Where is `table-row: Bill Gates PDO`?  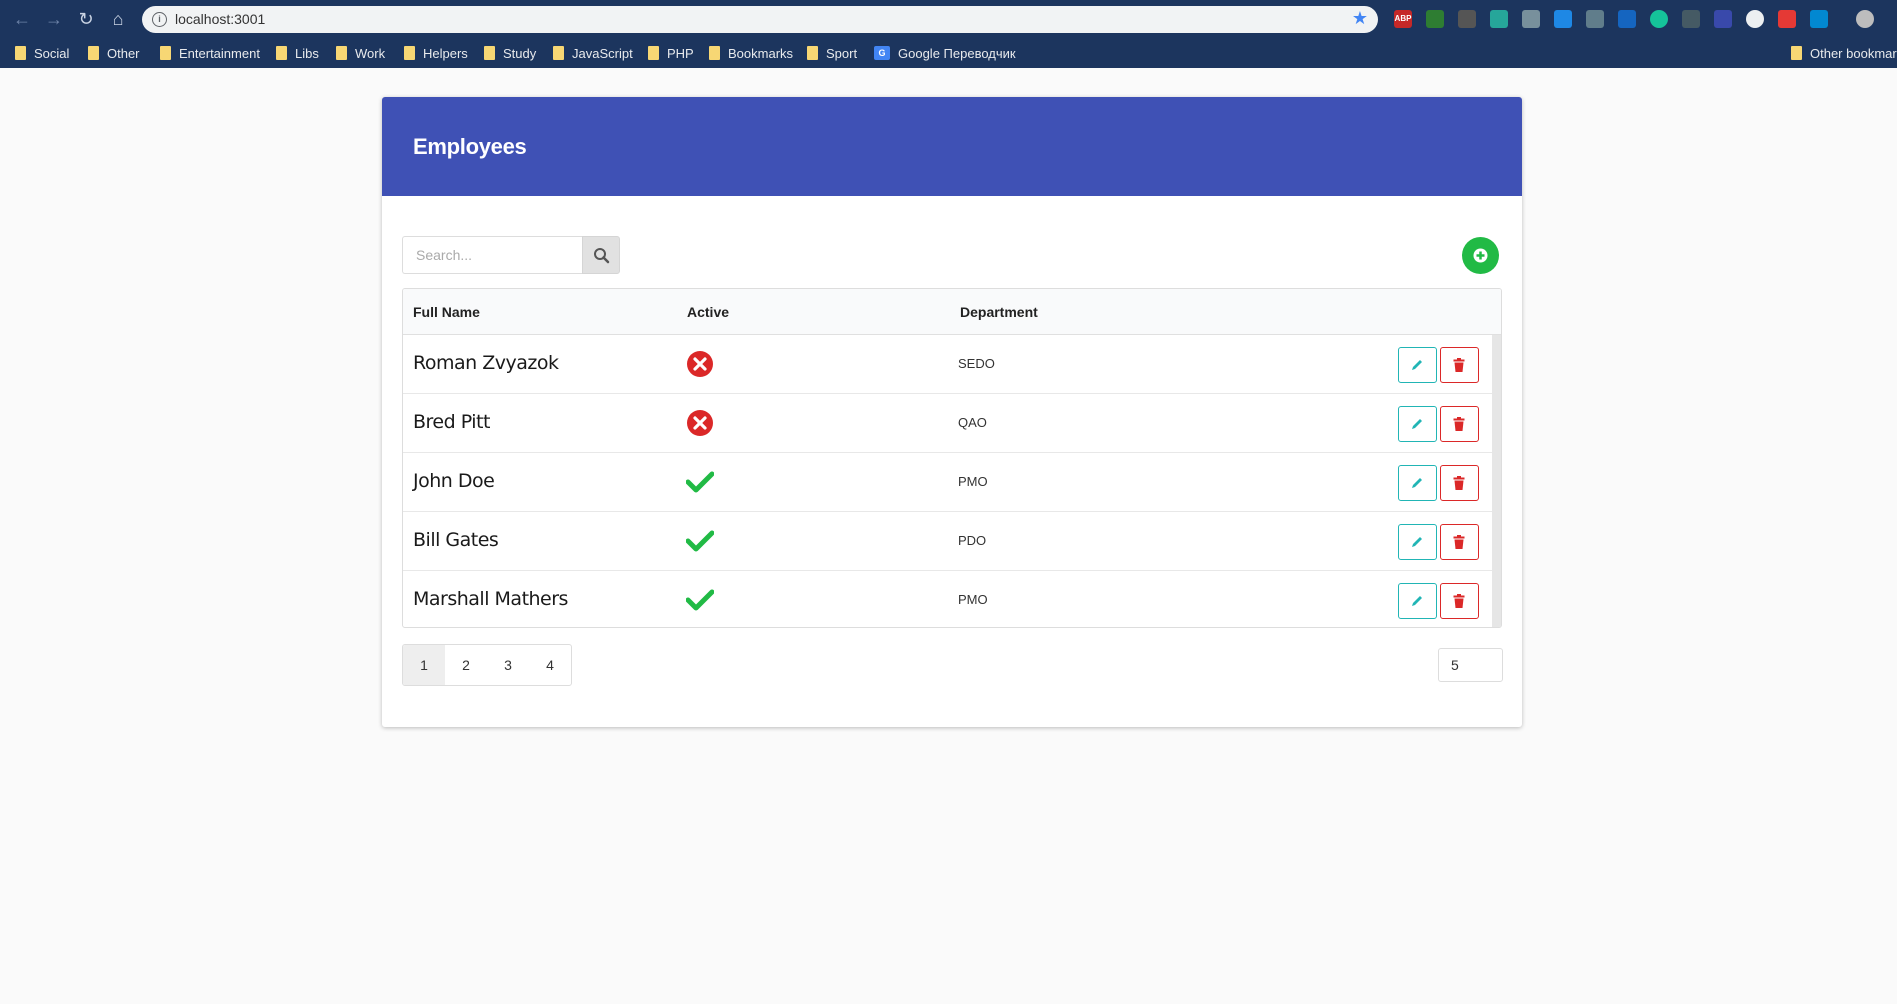 table-row: Bill Gates PDO is located at coordinates (947, 541).